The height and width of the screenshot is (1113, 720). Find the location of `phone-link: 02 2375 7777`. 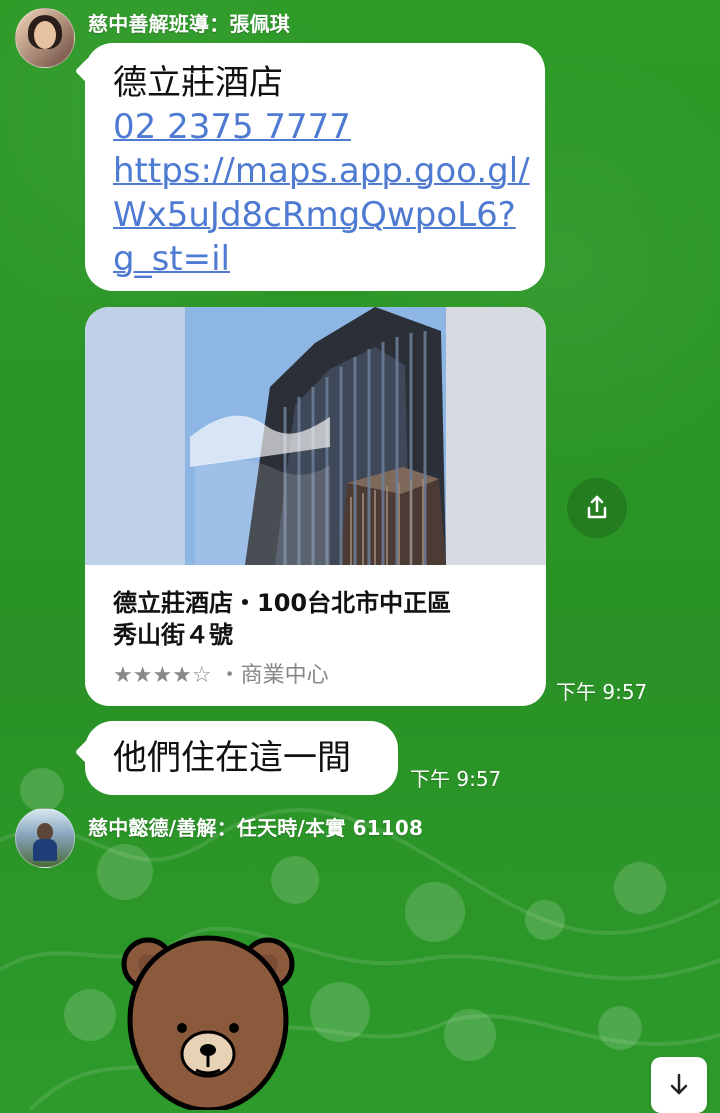

phone-link: 02 2375 7777 is located at coordinates (316, 127).